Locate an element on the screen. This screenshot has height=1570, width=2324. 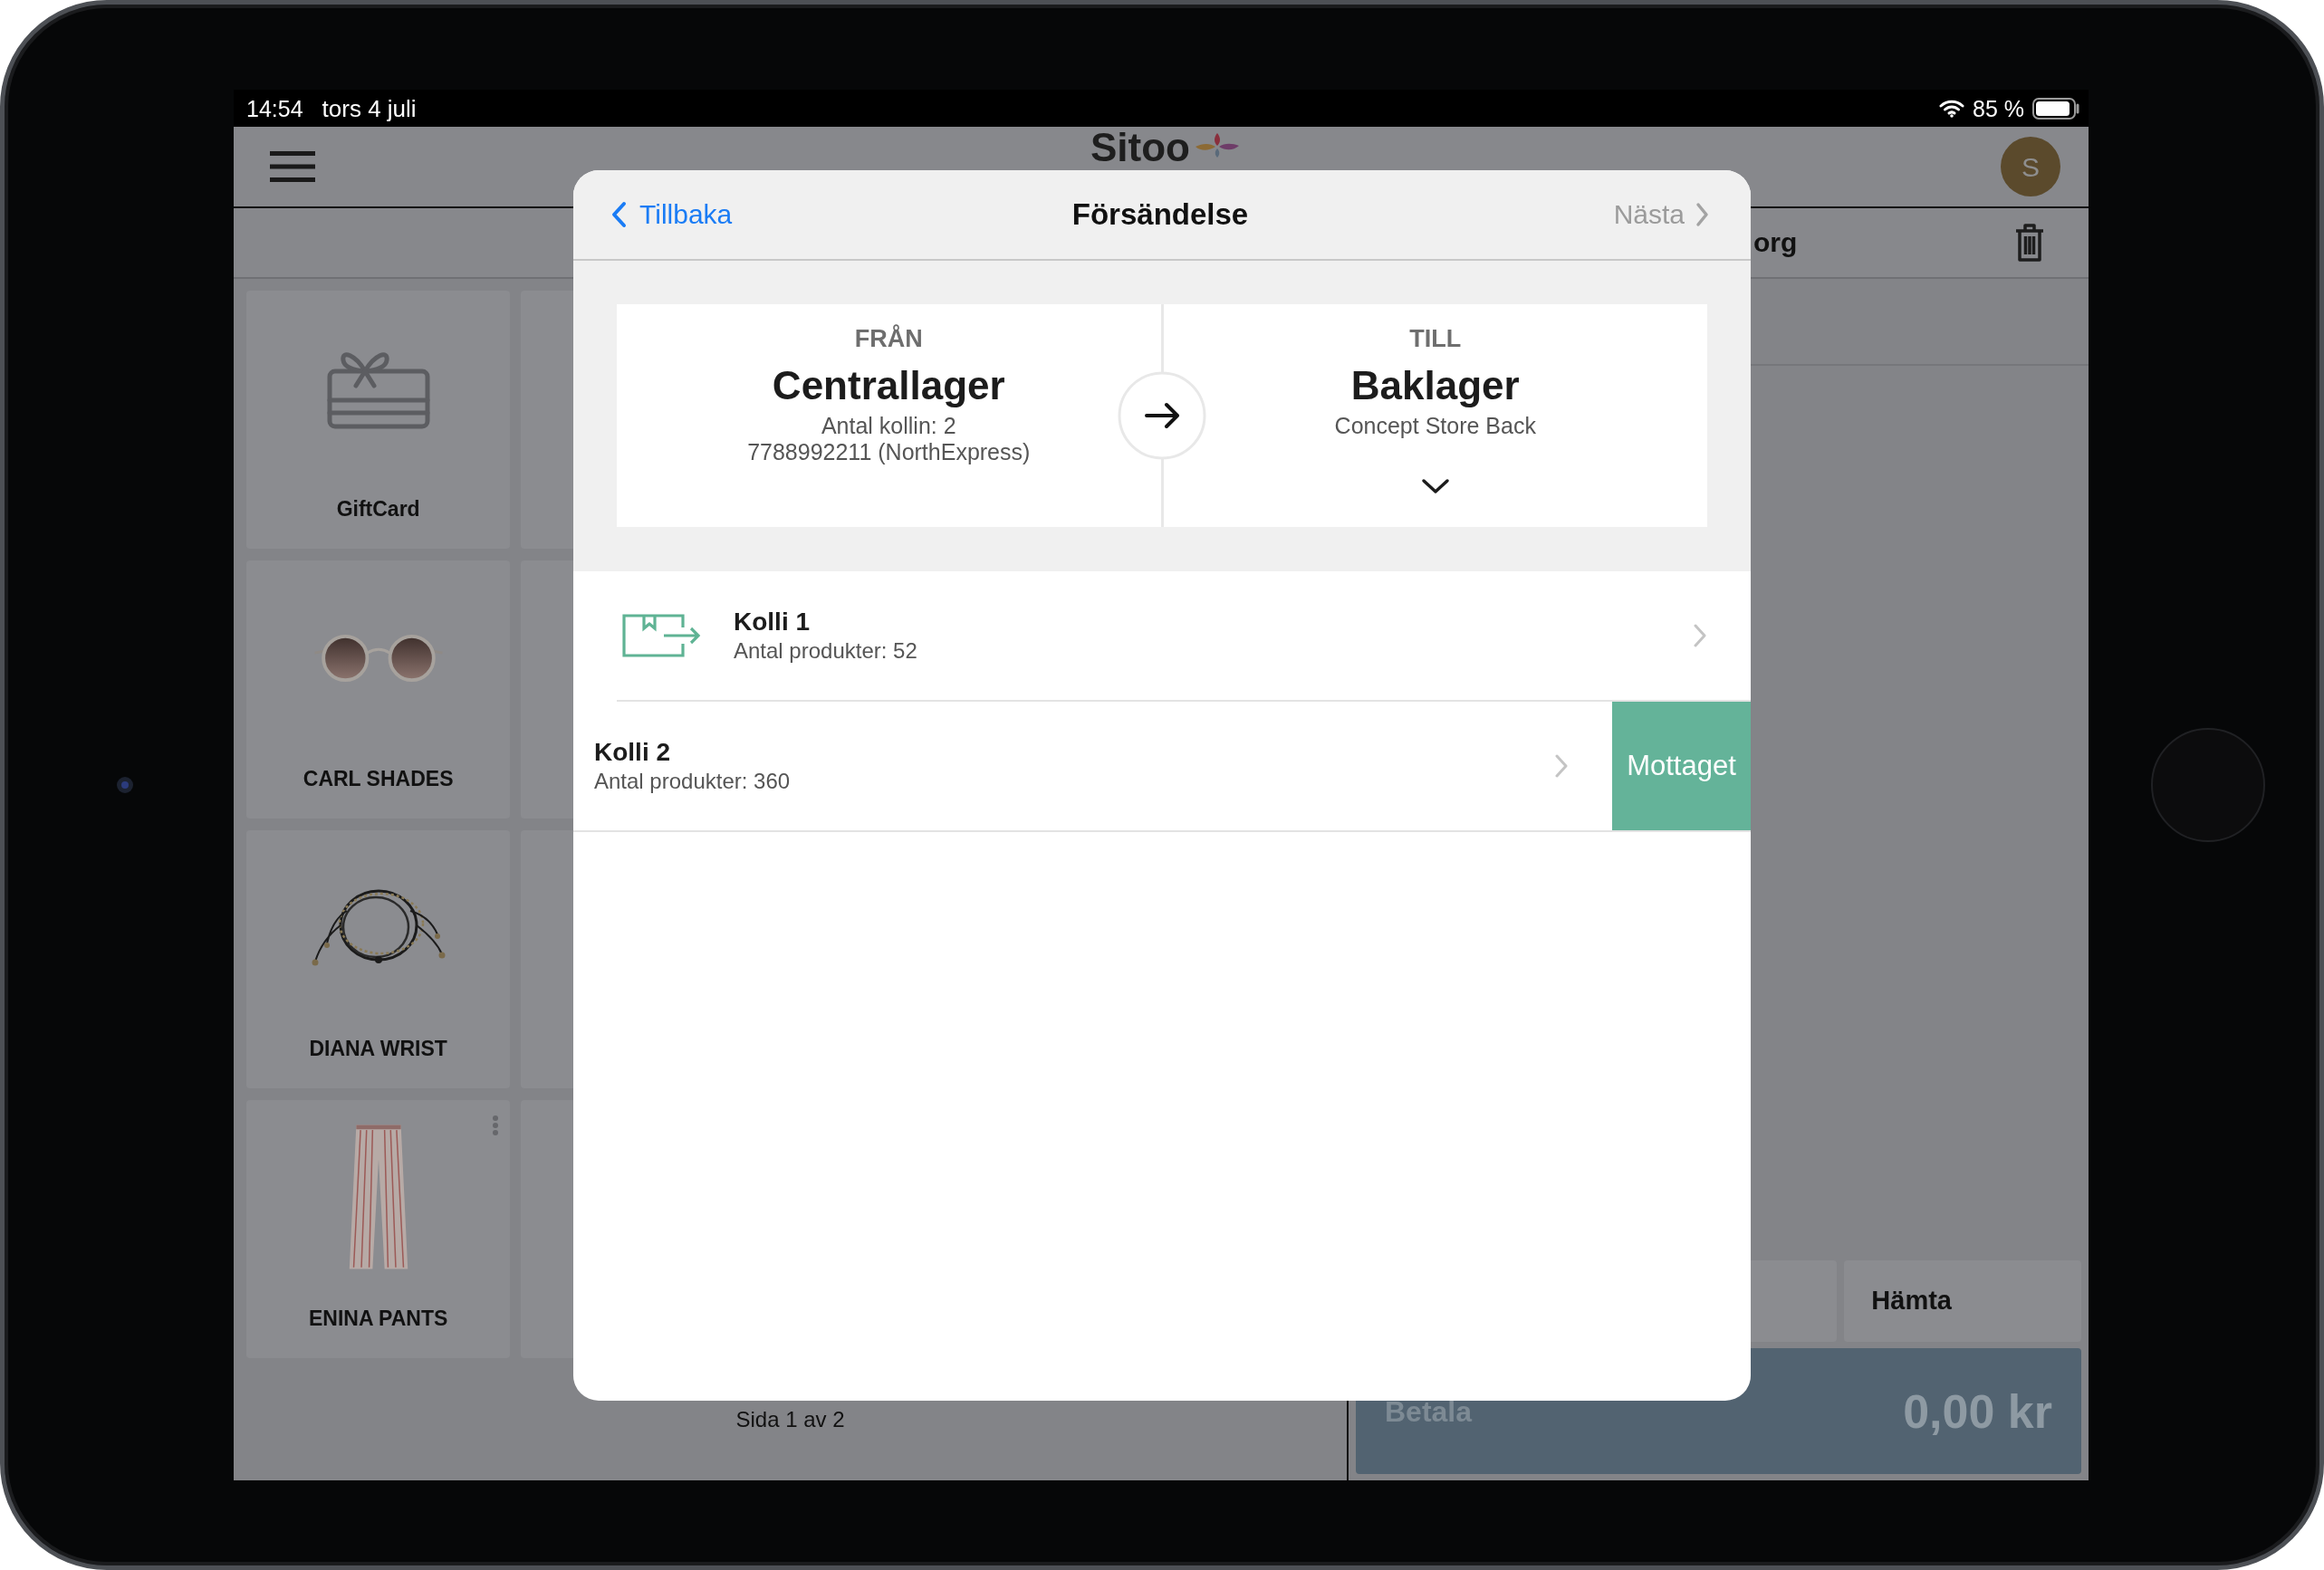
modal-title: Försändelse is located at coordinates (1160, 214).